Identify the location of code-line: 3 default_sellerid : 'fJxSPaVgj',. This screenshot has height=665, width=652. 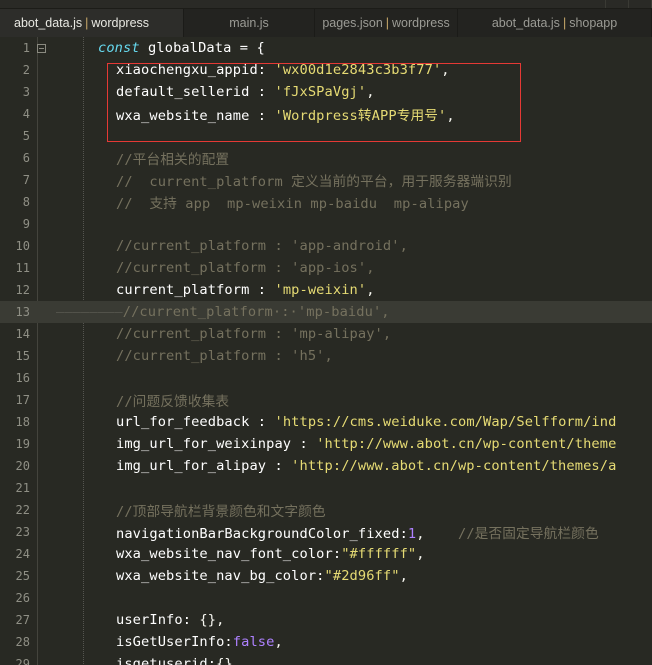
(326, 92).